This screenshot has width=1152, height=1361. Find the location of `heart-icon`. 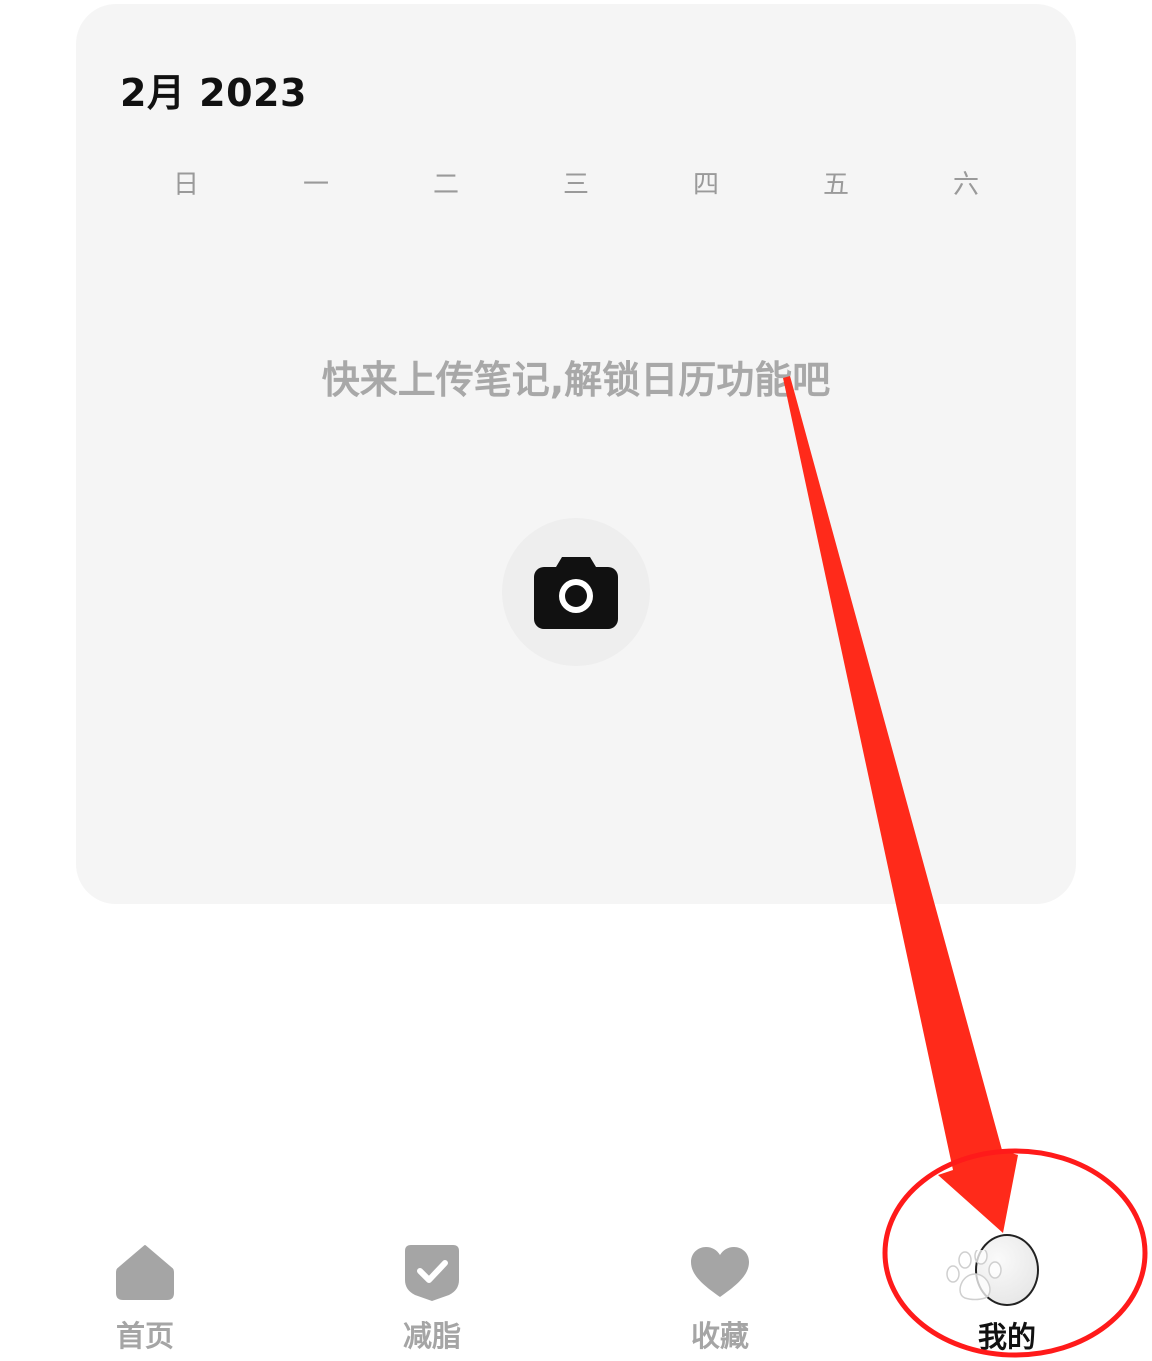

heart-icon is located at coordinates (720, 1271).